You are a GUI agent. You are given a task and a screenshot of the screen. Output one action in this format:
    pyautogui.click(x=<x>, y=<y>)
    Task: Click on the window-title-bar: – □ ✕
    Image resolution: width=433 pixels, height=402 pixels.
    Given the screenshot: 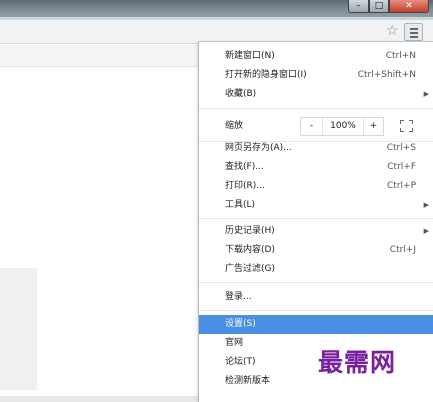 What is the action you would take?
    pyautogui.click(x=216, y=10)
    